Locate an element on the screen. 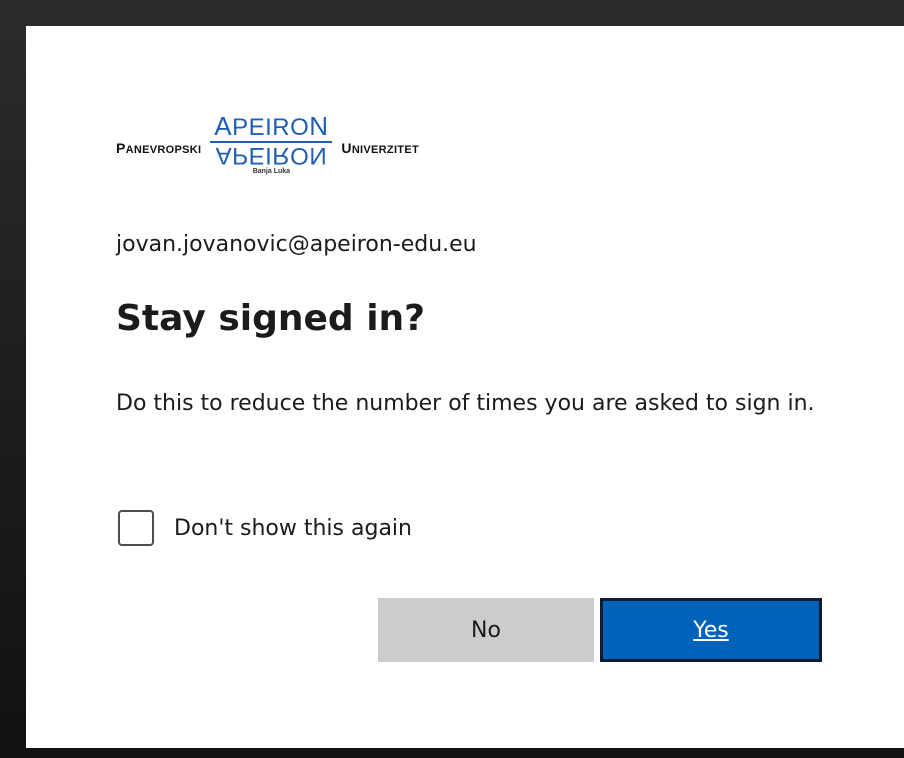 The image size is (904, 758). logo-right-text: UNIVERZITET is located at coordinates (380, 148).